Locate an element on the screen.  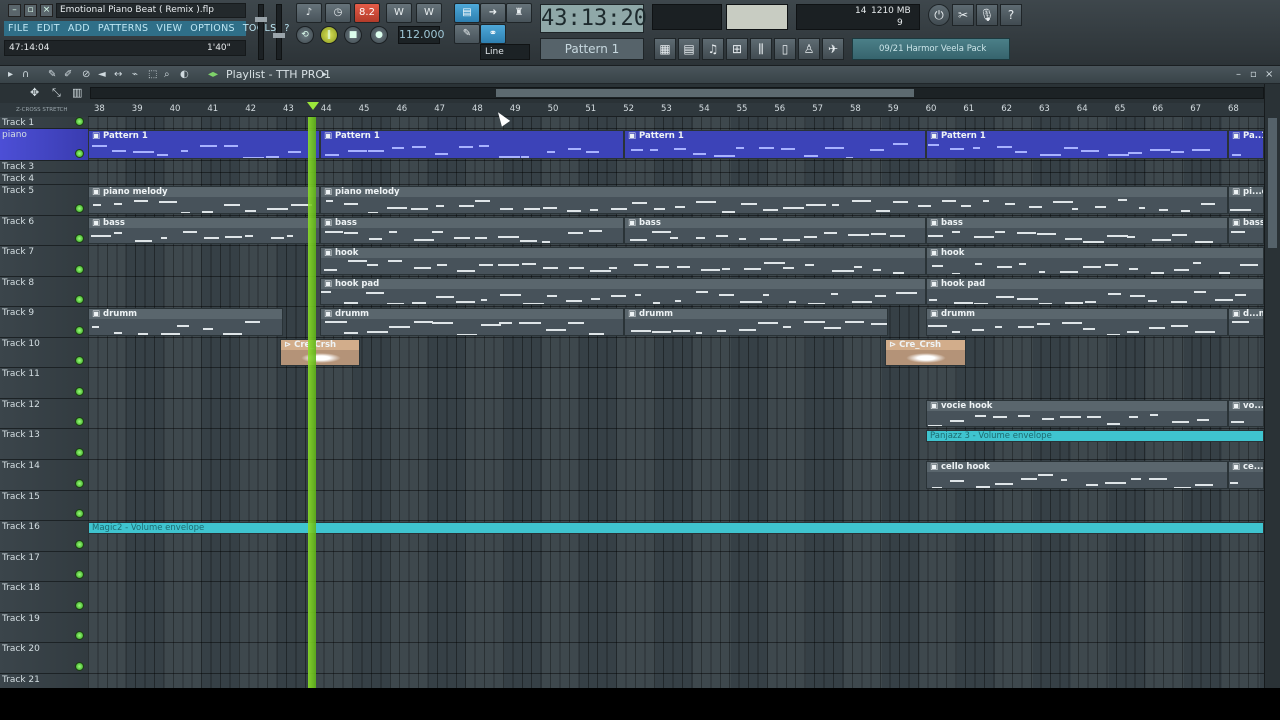
track-header: Track 19 is located at coordinates (44, 628).